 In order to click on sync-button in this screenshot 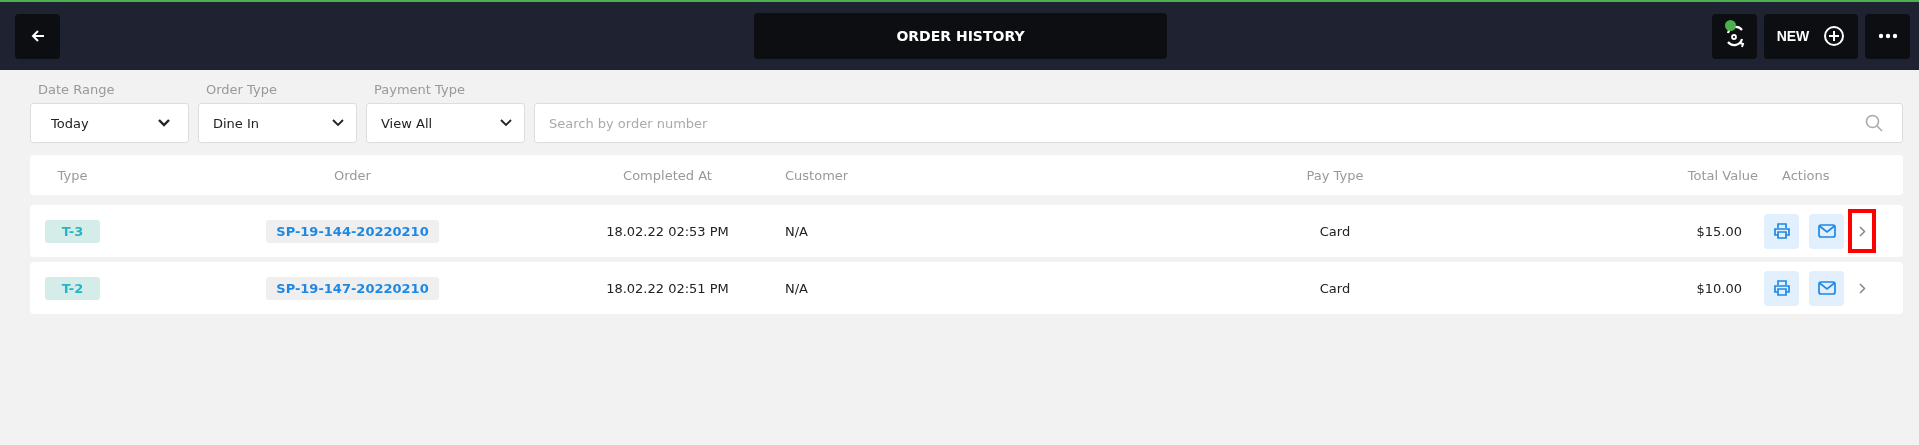, I will do `click(1734, 36)`.